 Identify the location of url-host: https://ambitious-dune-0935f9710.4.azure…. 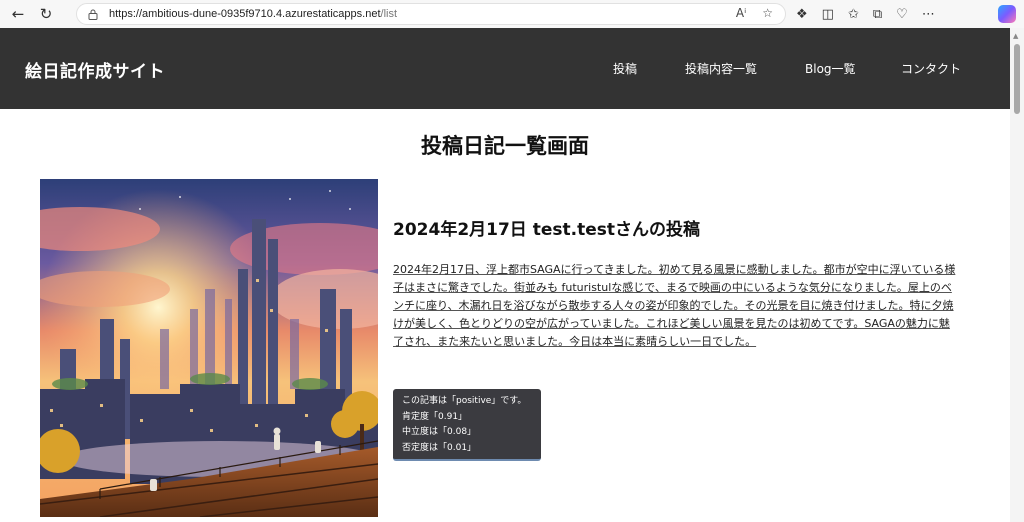
(245, 14).